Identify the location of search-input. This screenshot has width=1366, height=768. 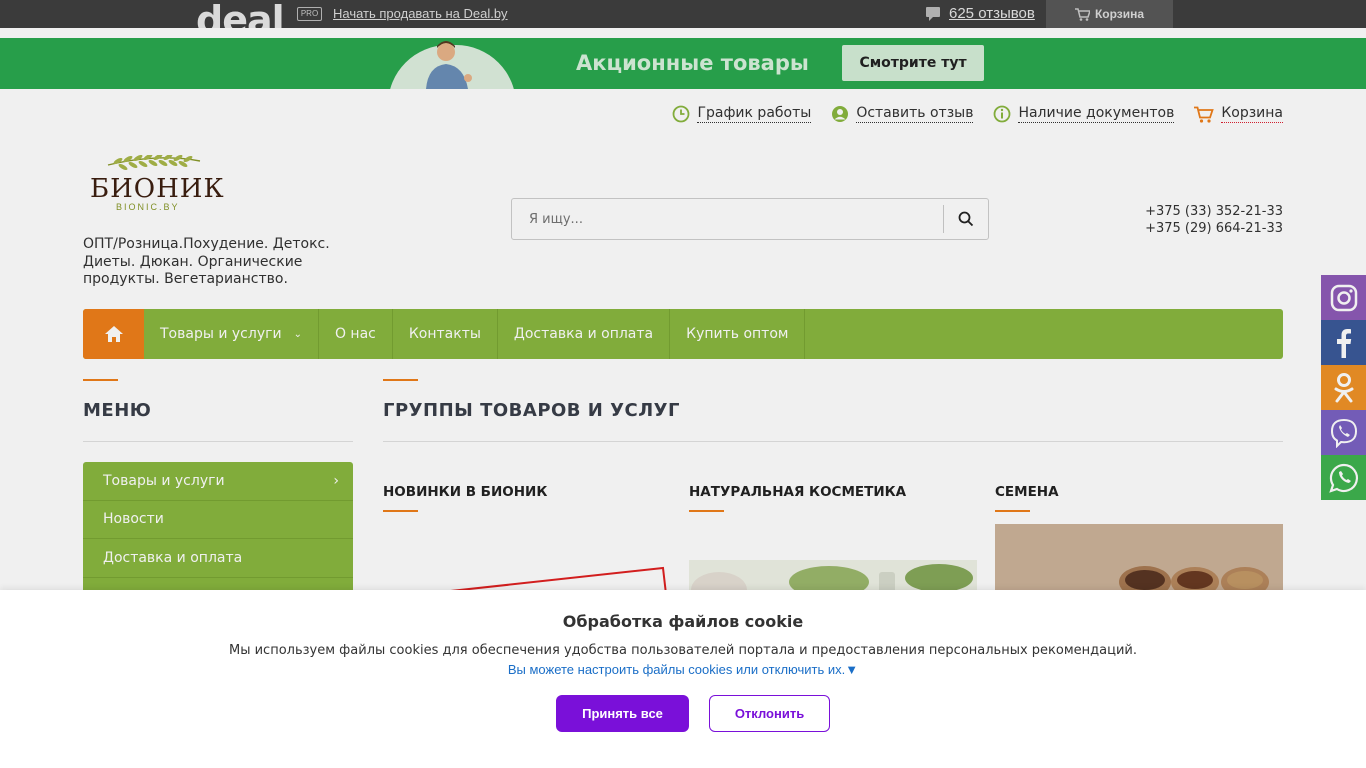
(727, 219).